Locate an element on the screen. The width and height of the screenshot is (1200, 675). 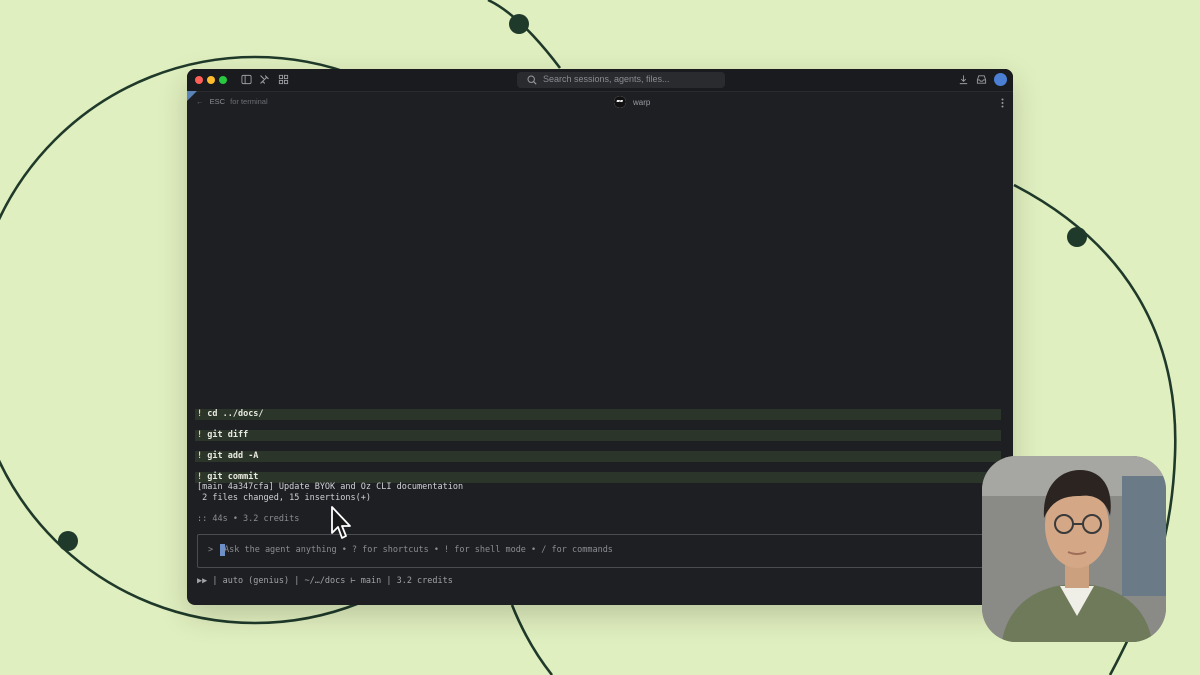
session-title: warp is located at coordinates (642, 102).